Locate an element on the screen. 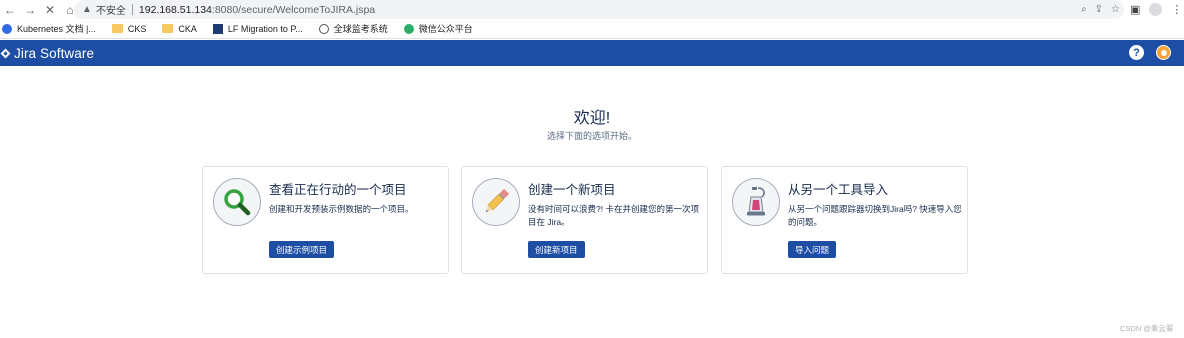  more-menu-icon: ⋮ is located at coordinates (1176, 9).